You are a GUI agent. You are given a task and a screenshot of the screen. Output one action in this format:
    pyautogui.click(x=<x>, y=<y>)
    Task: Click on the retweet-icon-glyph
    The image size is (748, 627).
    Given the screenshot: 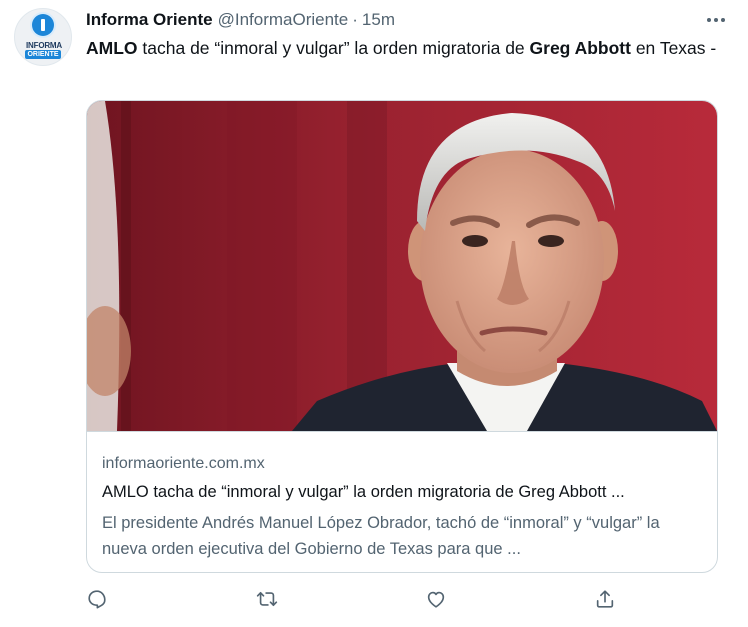 What is the action you would take?
    pyautogui.click(x=267, y=599)
    